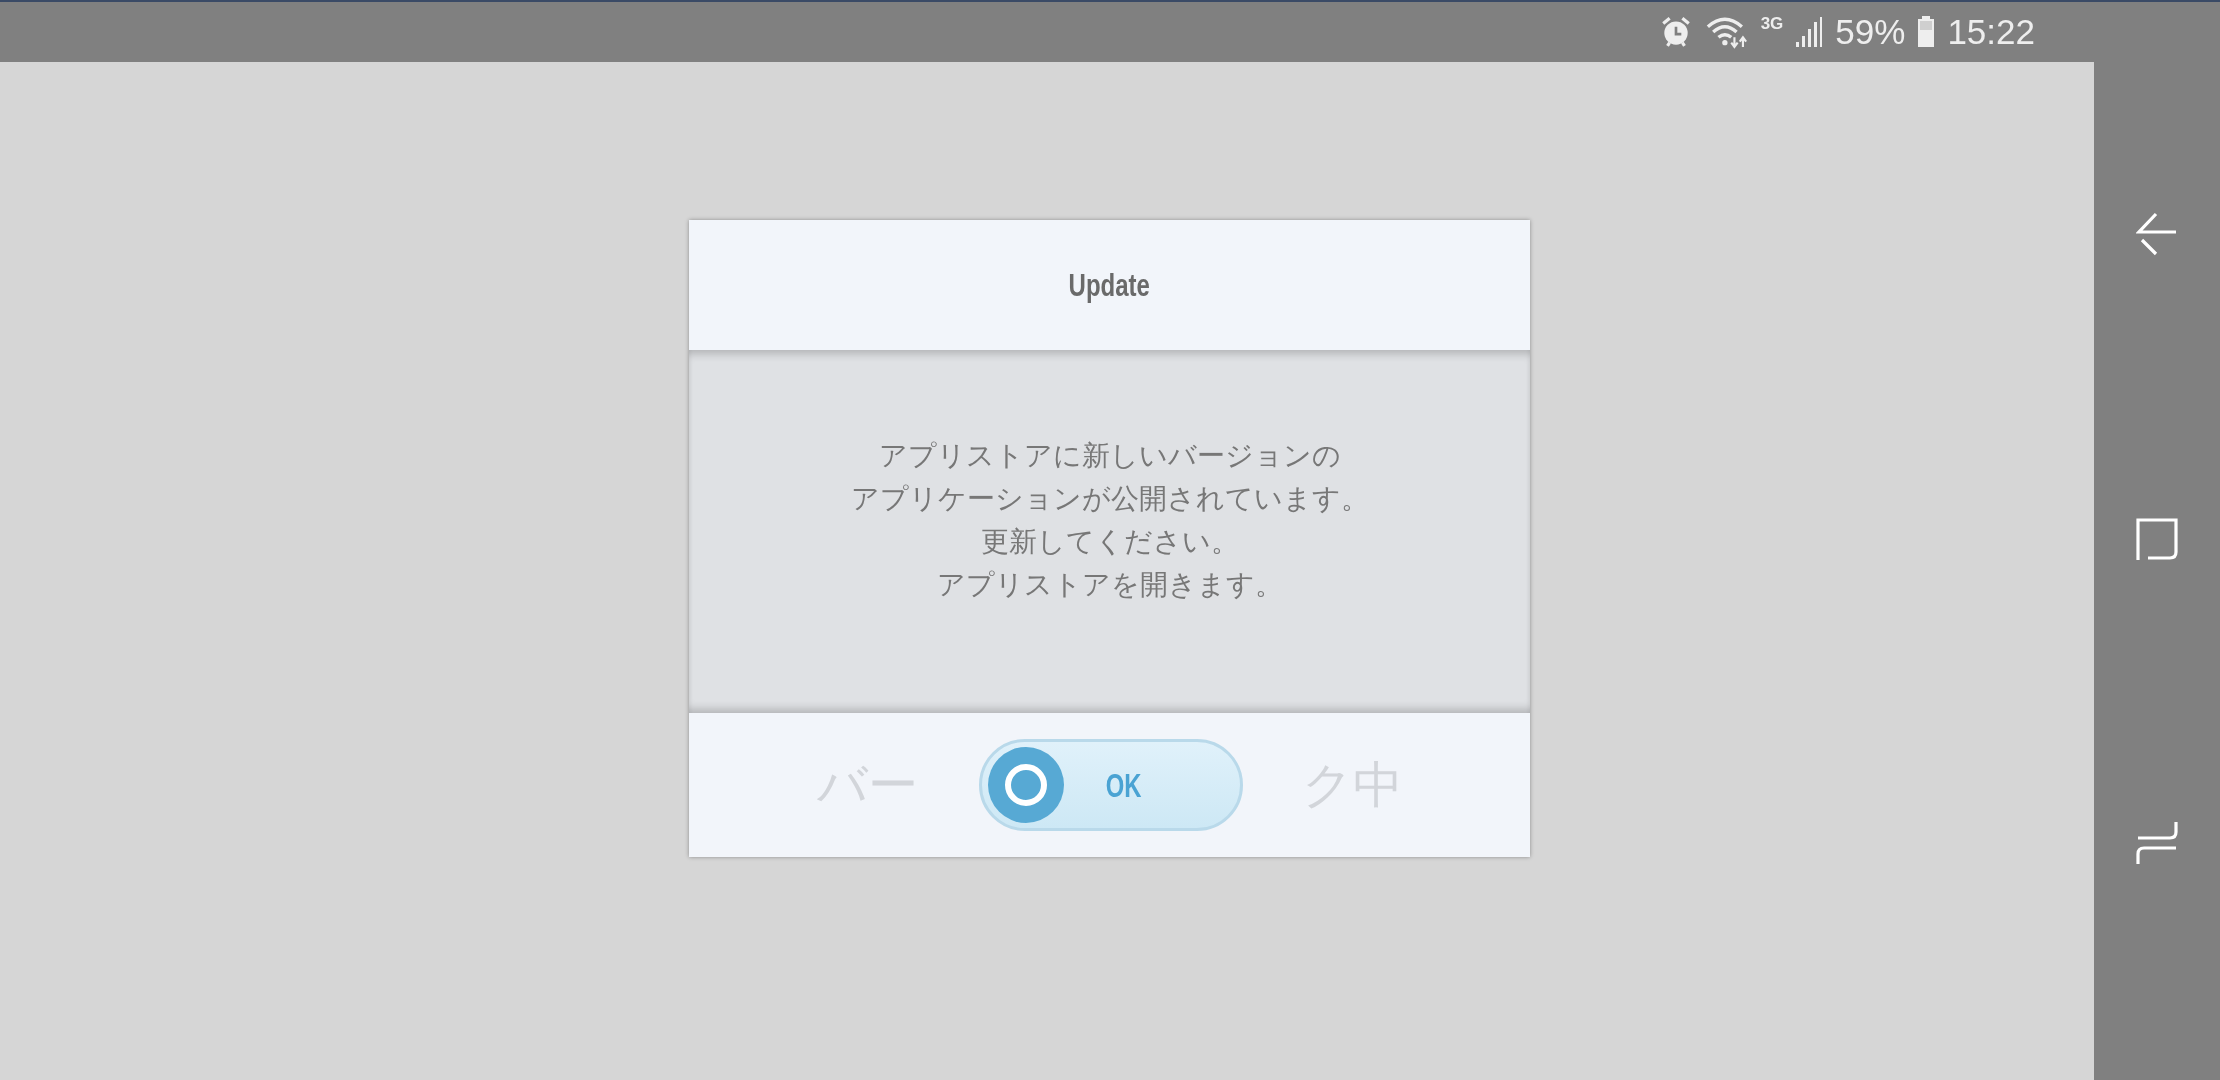 The width and height of the screenshot is (2220, 1080). Describe the element at coordinates (2157, 843) in the screenshot. I see `recent-apps-icon` at that location.